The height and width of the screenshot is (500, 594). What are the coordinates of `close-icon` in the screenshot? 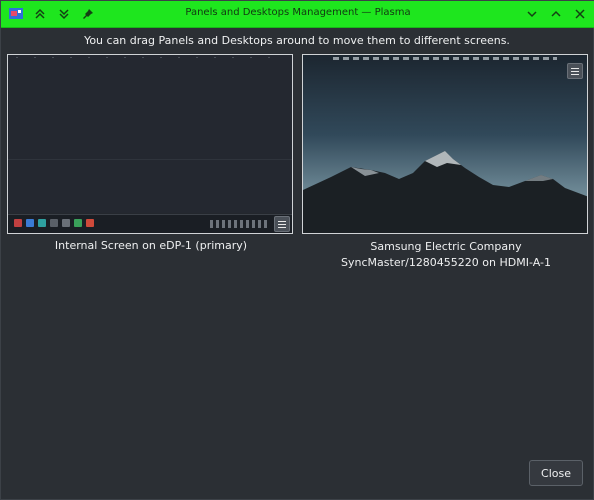 It's located at (580, 14).